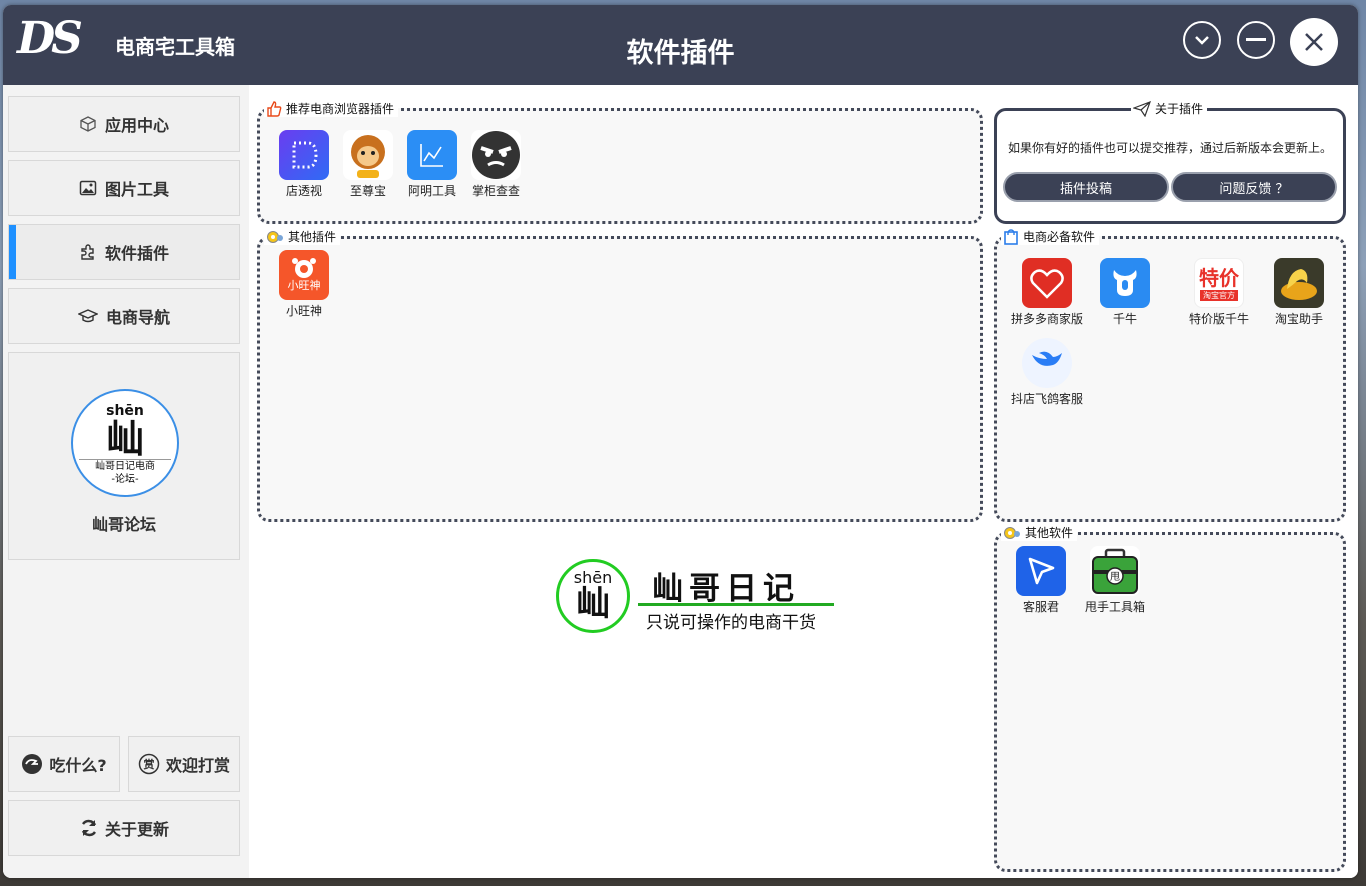 The width and height of the screenshot is (1366, 886). I want to click on app-taobao-assistant: 淘宝助手, so click(1299, 292).